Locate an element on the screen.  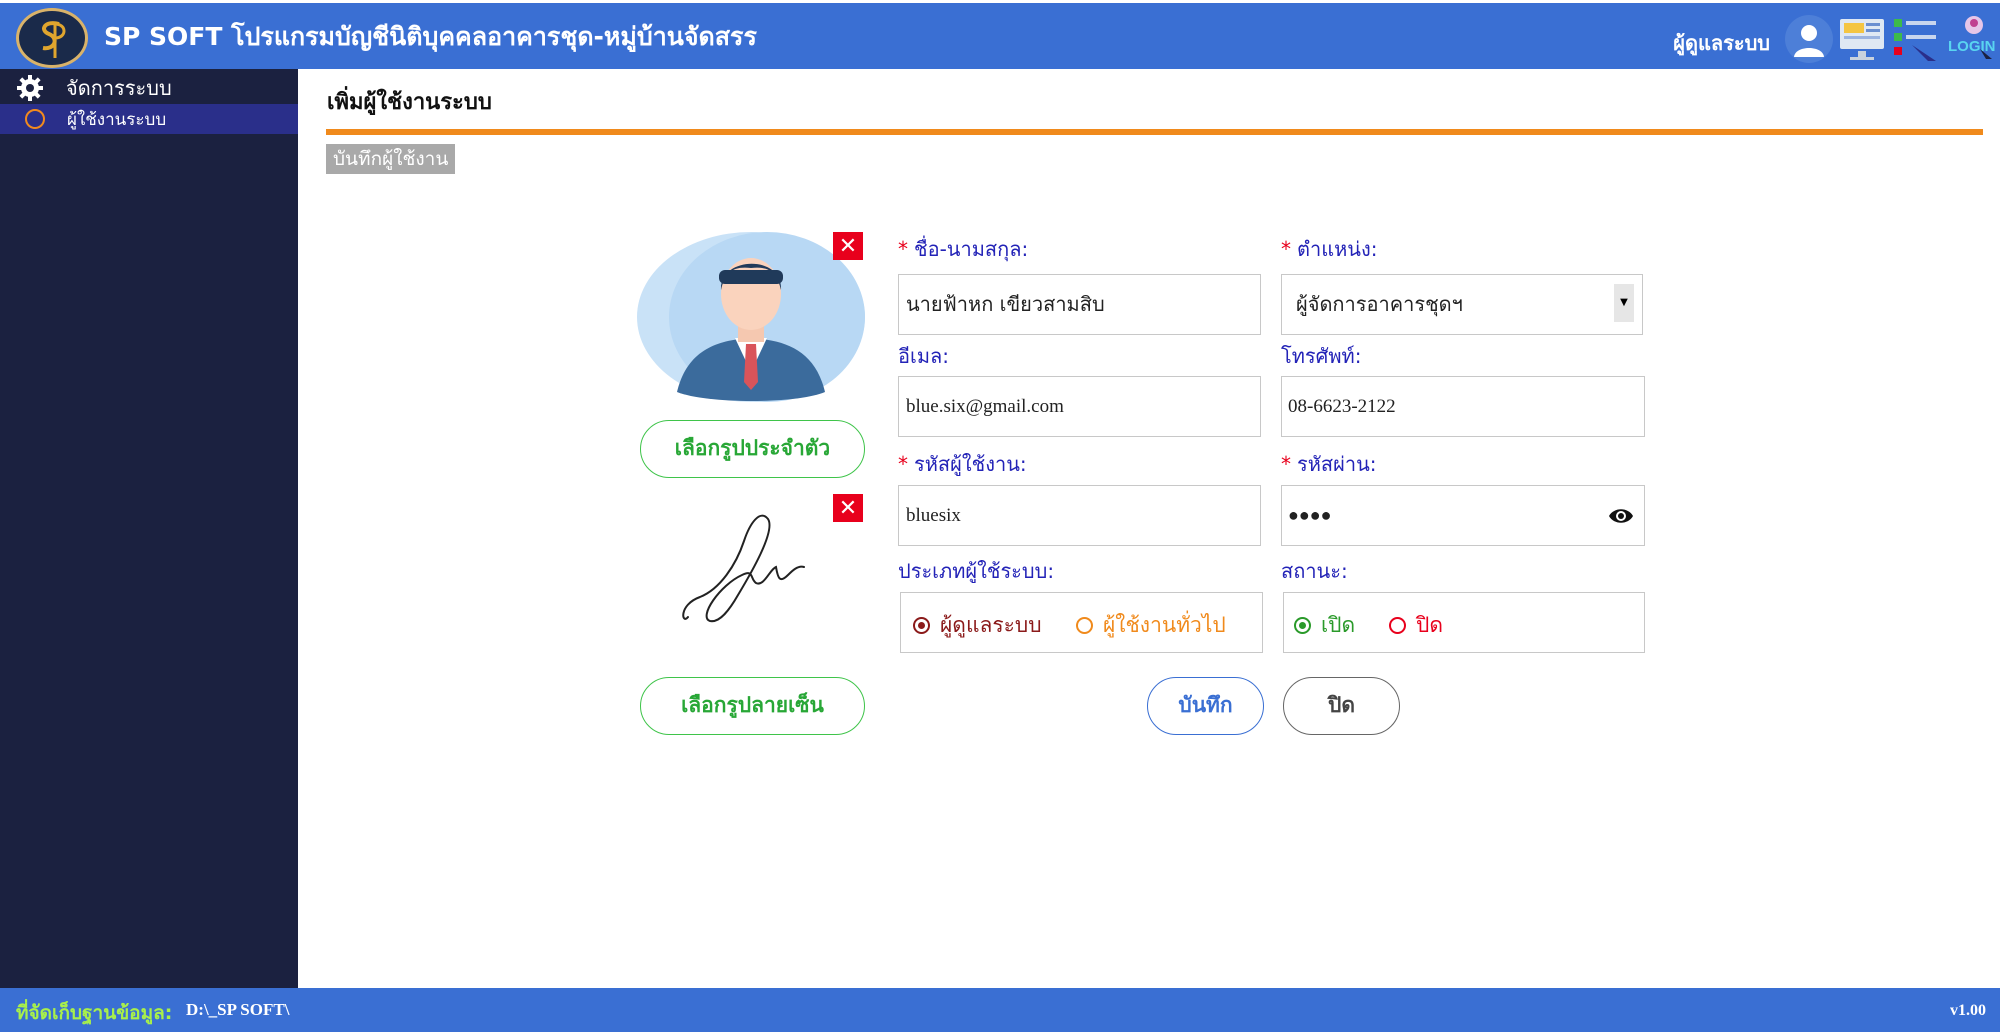
choose-signature-button: เลือกรูปลายเซ็น is located at coordinates (752, 706).